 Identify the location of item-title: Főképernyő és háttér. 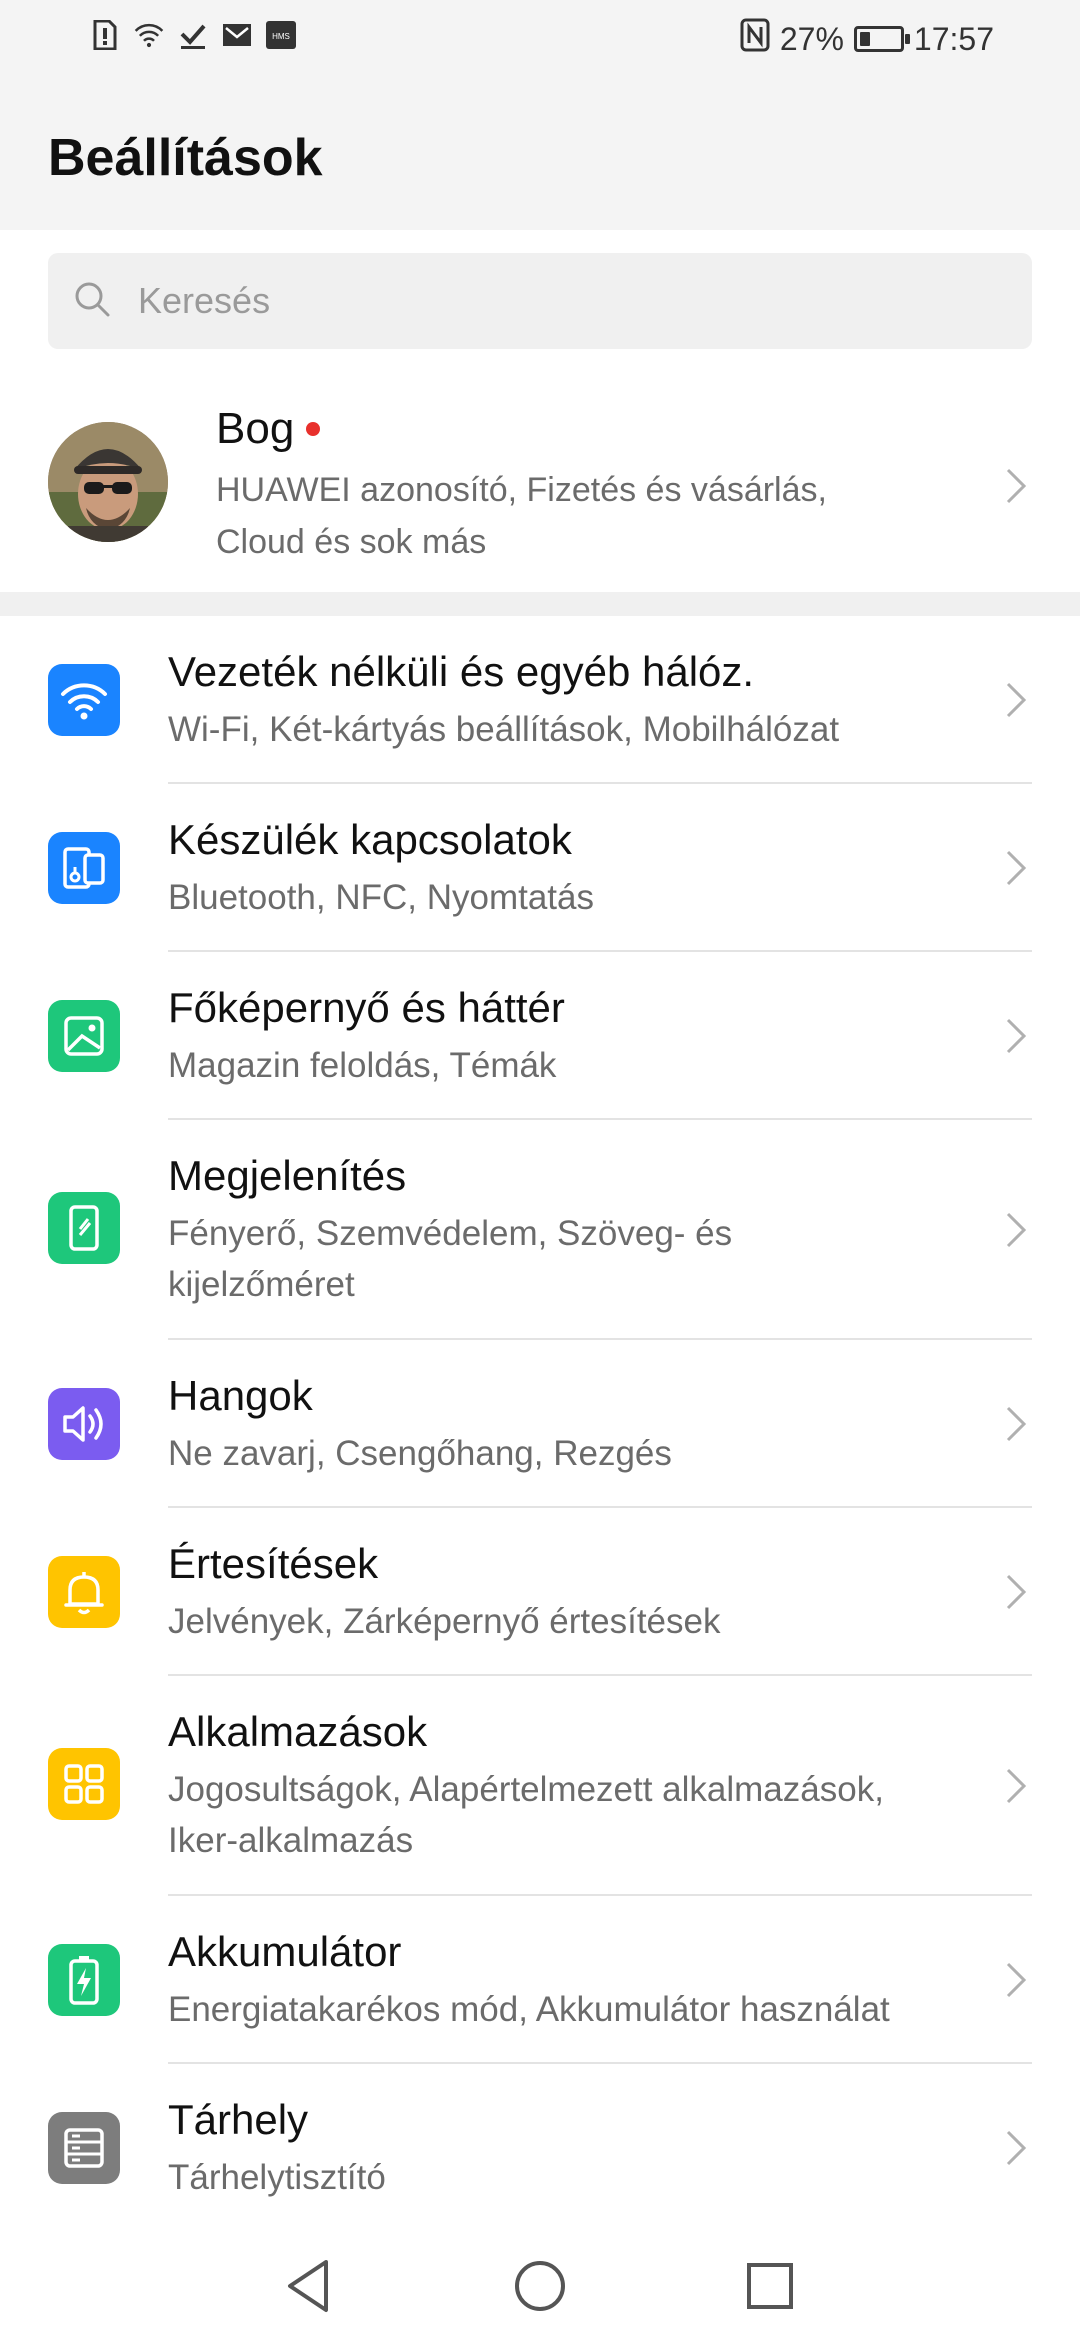
(366, 1007).